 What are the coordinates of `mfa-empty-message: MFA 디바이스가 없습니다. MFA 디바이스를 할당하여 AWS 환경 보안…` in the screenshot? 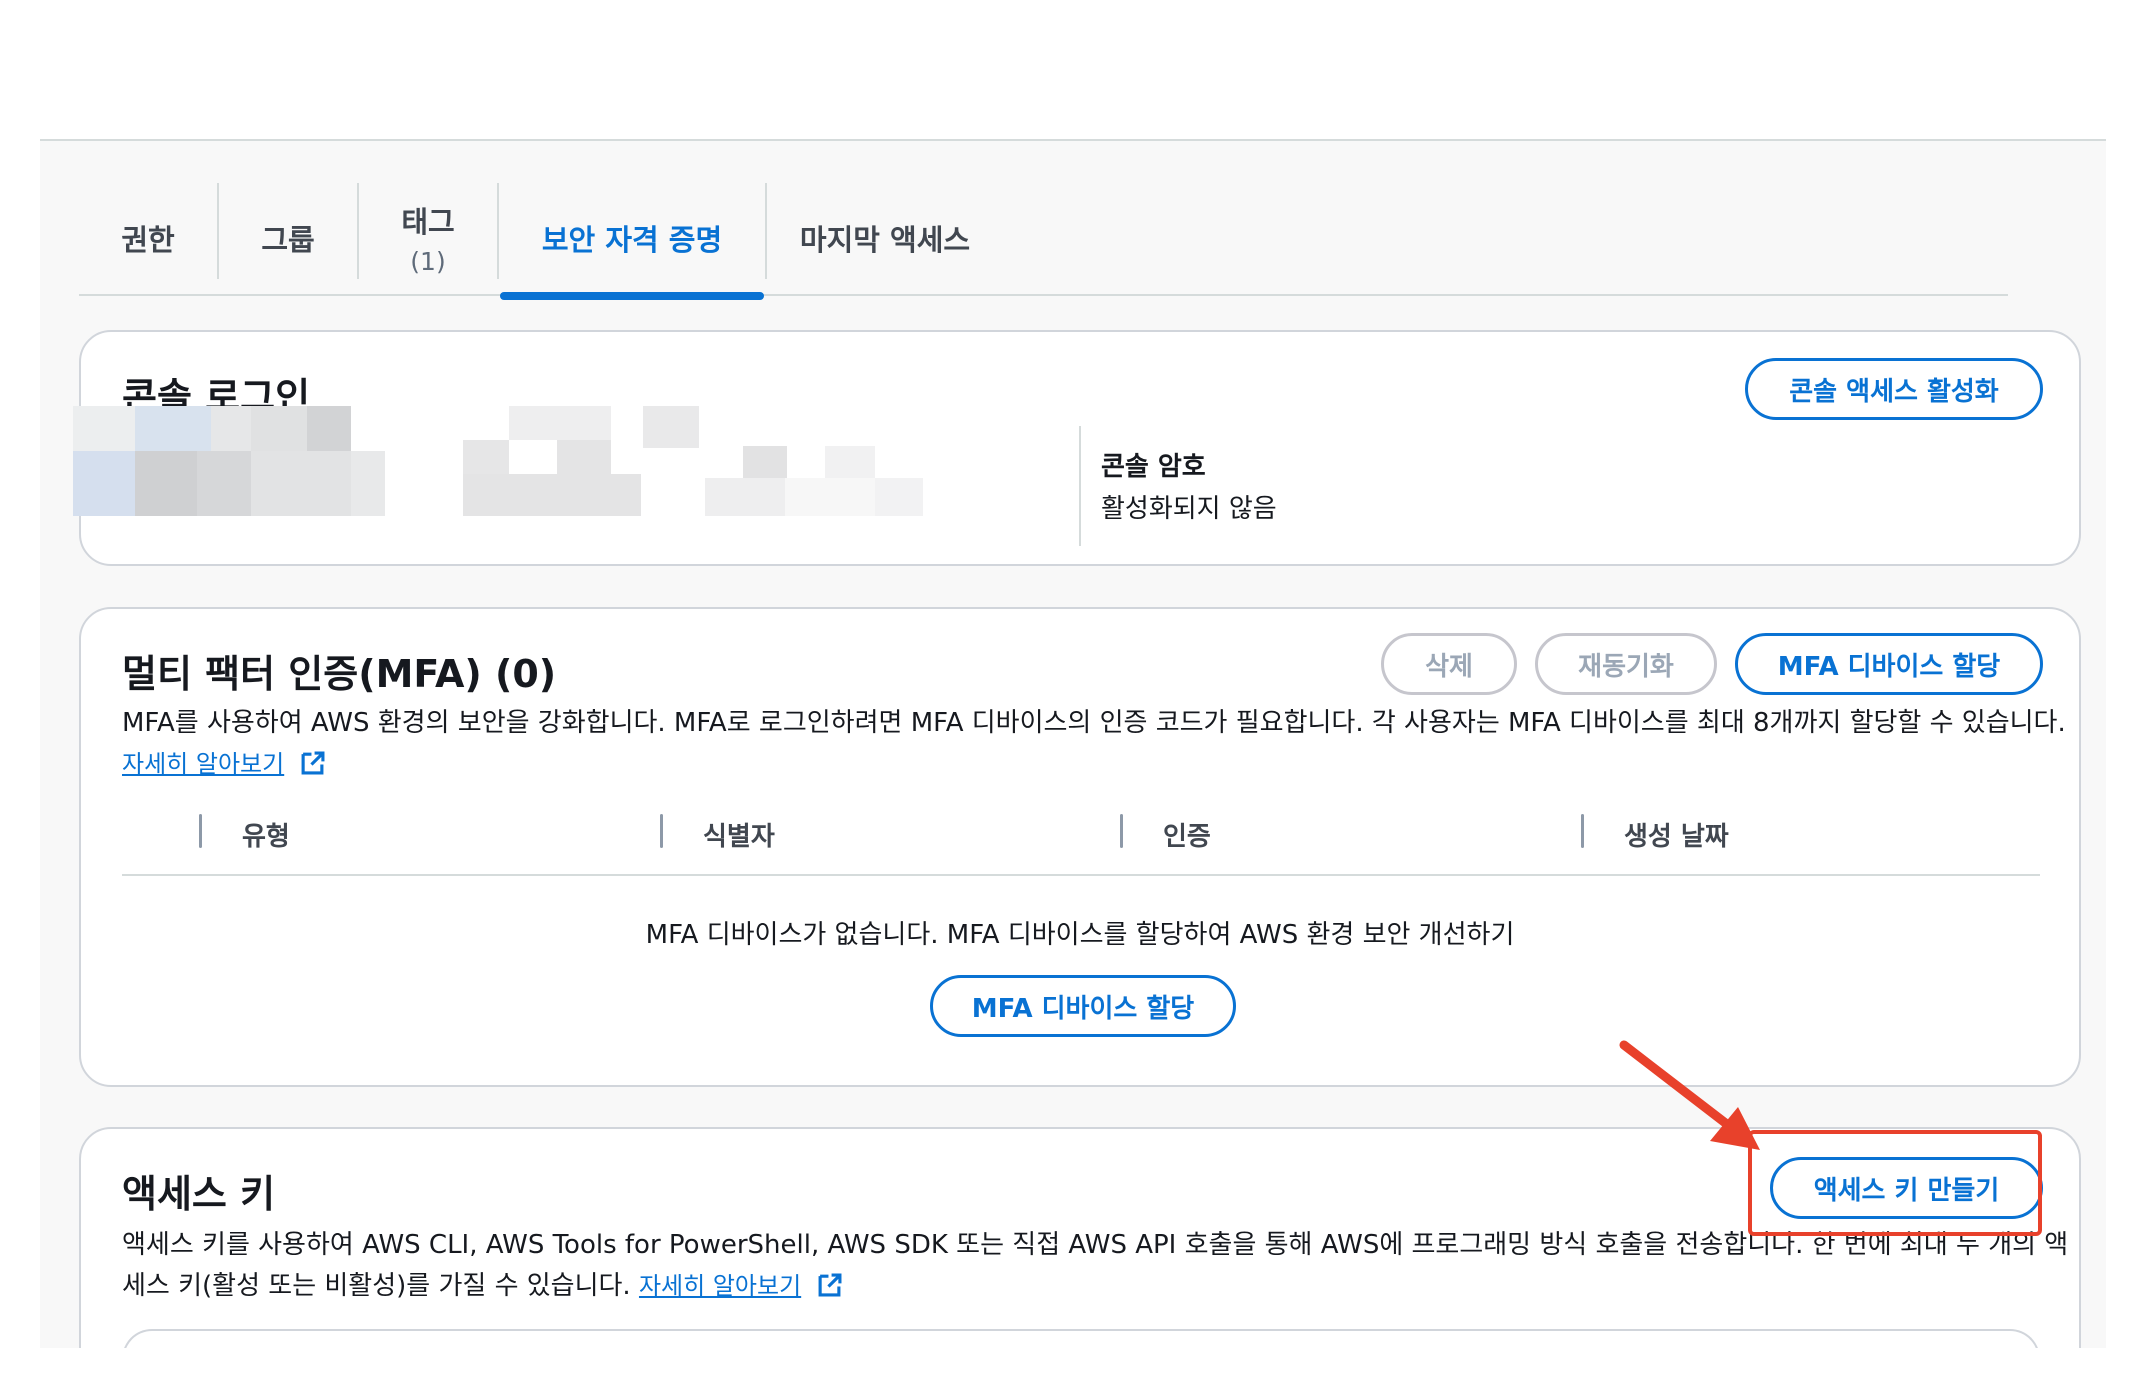 It's located at (1080, 935).